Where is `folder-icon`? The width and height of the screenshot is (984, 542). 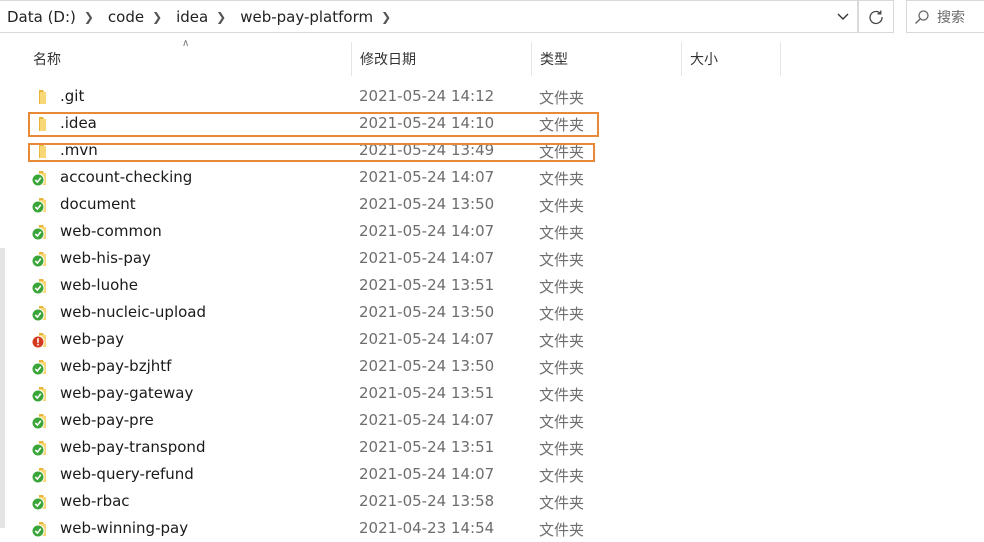
folder-icon is located at coordinates (41, 97).